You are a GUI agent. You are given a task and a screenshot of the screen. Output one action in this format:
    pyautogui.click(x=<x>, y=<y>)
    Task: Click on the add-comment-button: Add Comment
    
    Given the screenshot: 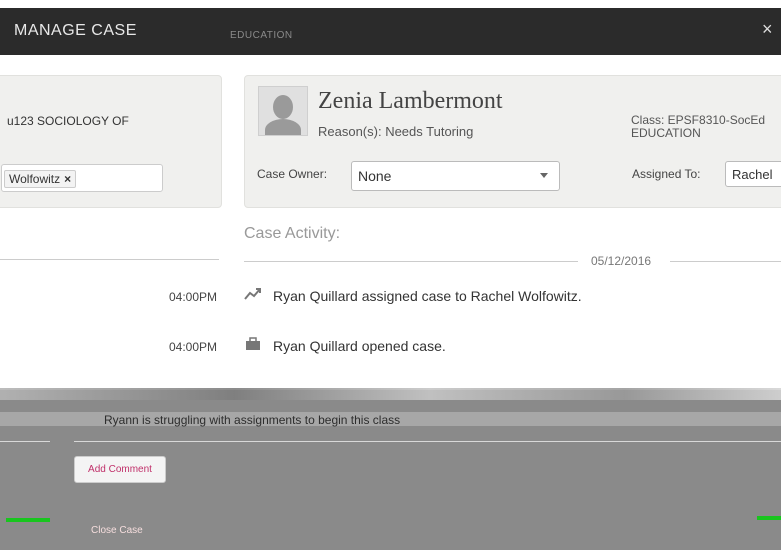 What is the action you would take?
    pyautogui.click(x=120, y=469)
    